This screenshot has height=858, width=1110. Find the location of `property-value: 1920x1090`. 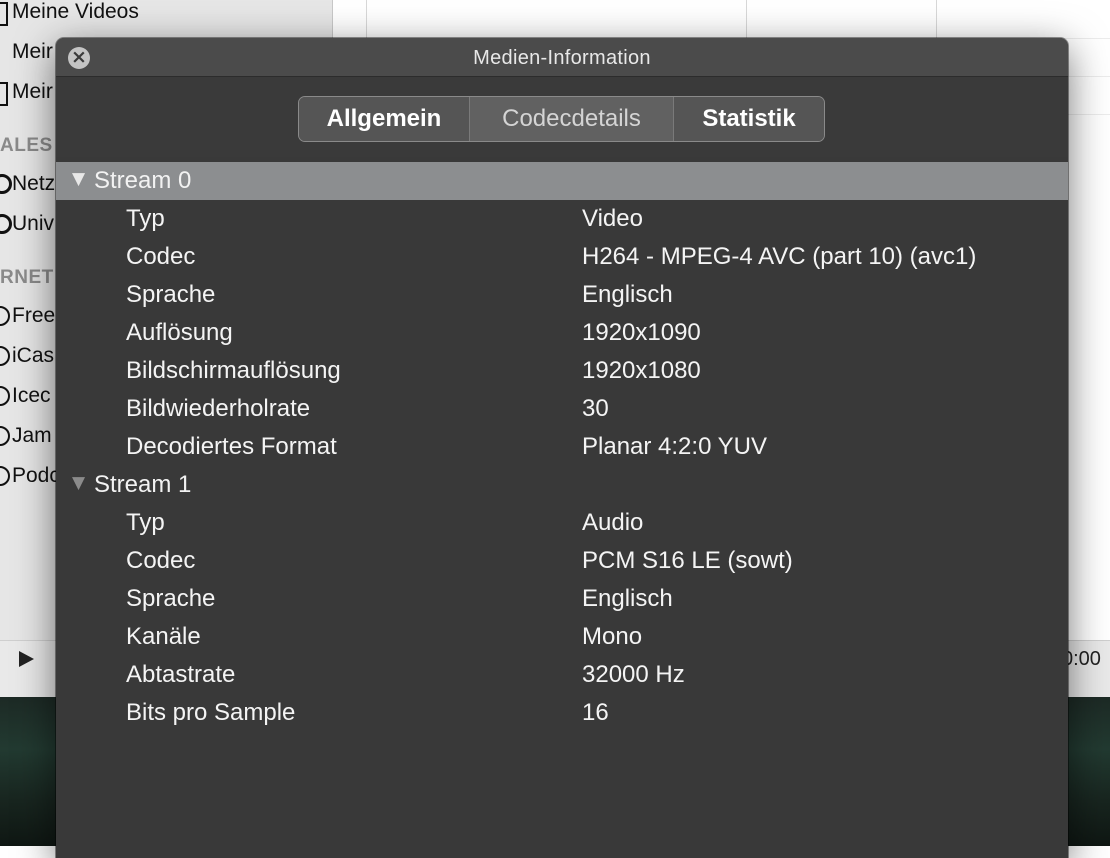

property-value: 1920x1090 is located at coordinates (641, 332).